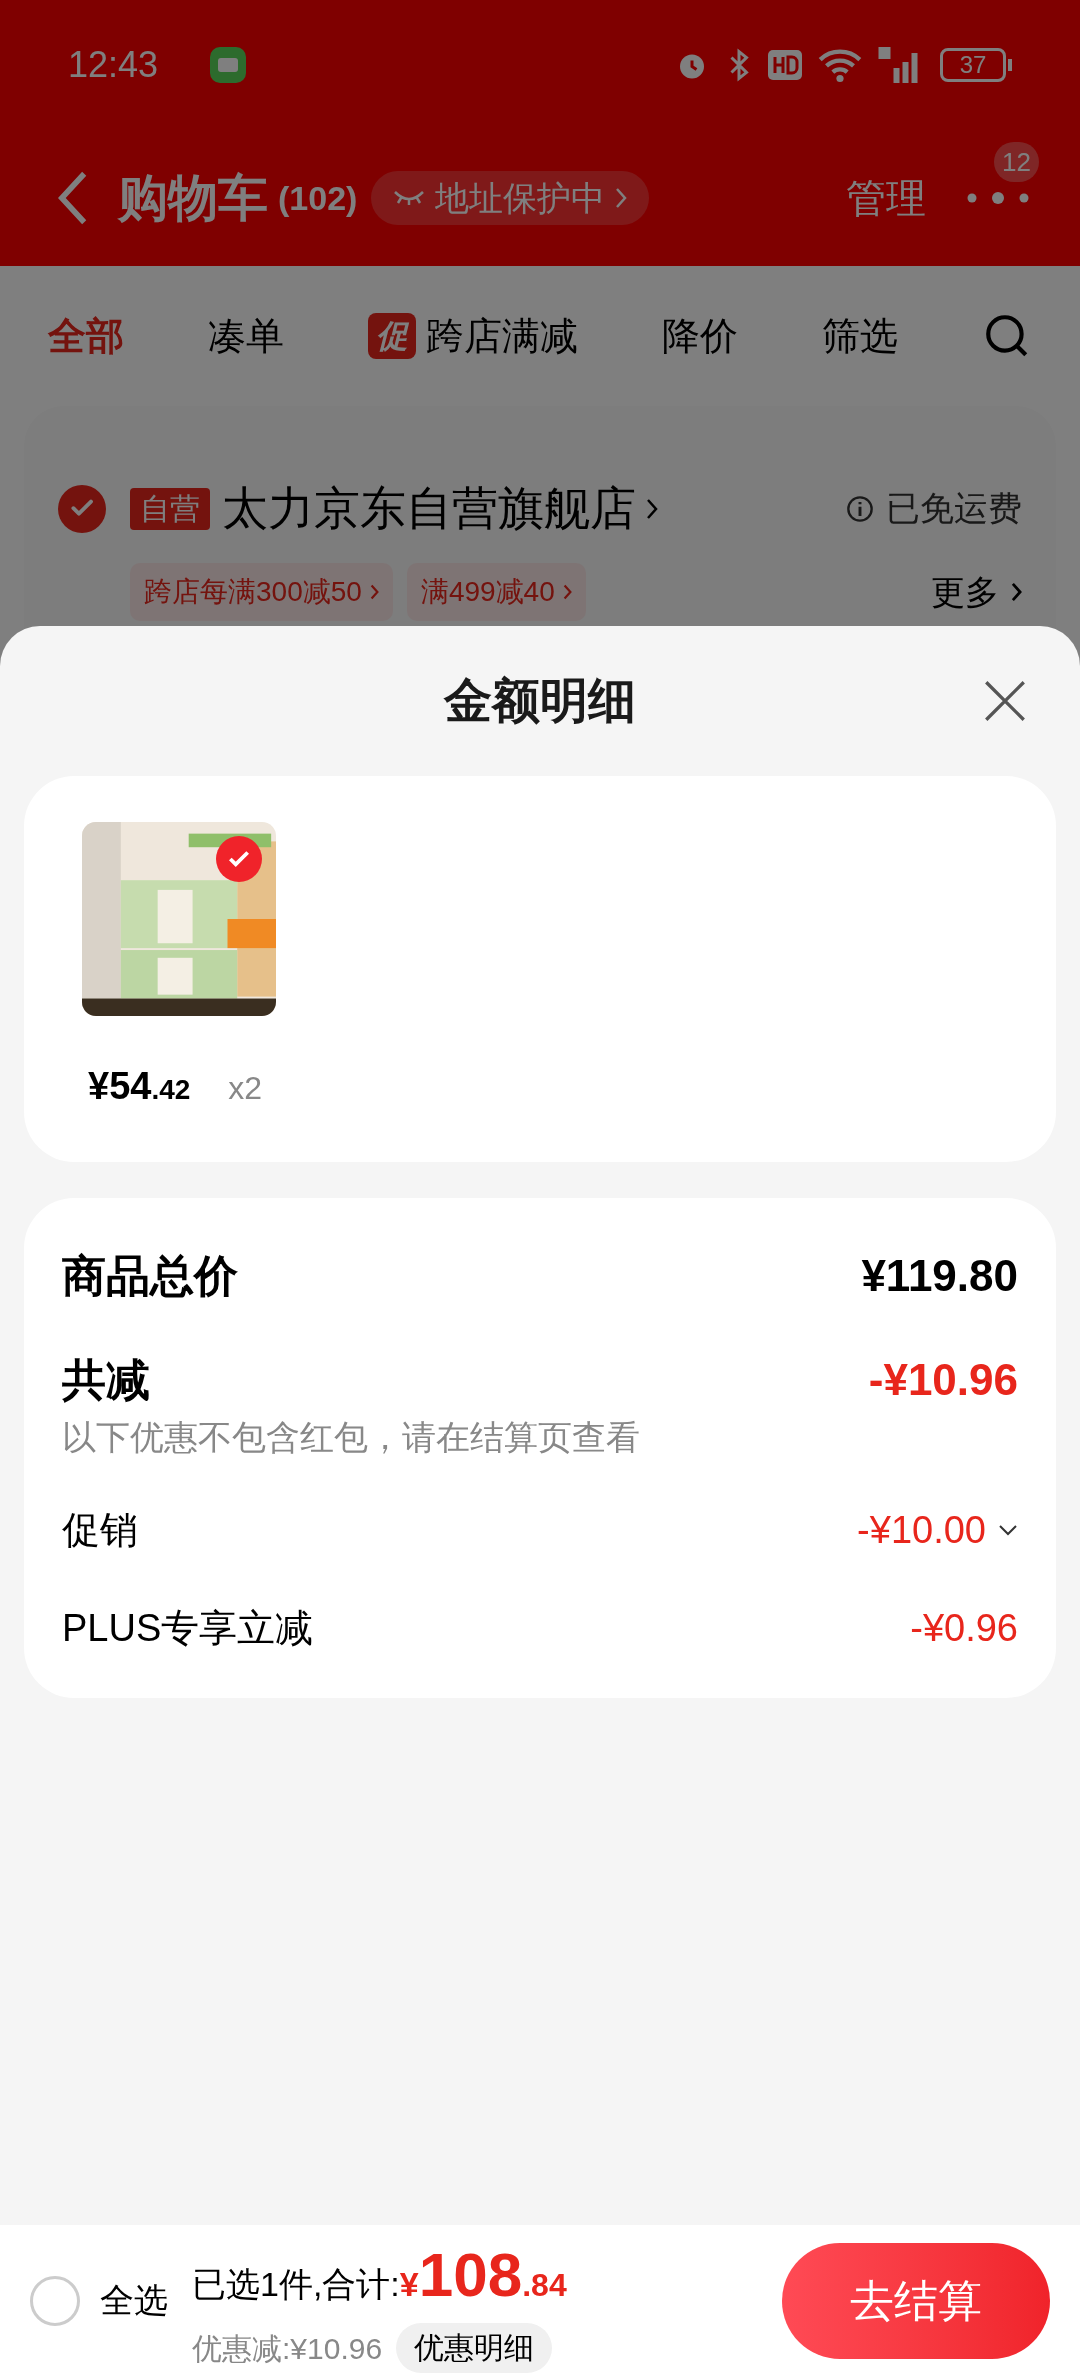  Describe the element at coordinates (106, 1380) in the screenshot. I see `discount-label: 共减` at that location.